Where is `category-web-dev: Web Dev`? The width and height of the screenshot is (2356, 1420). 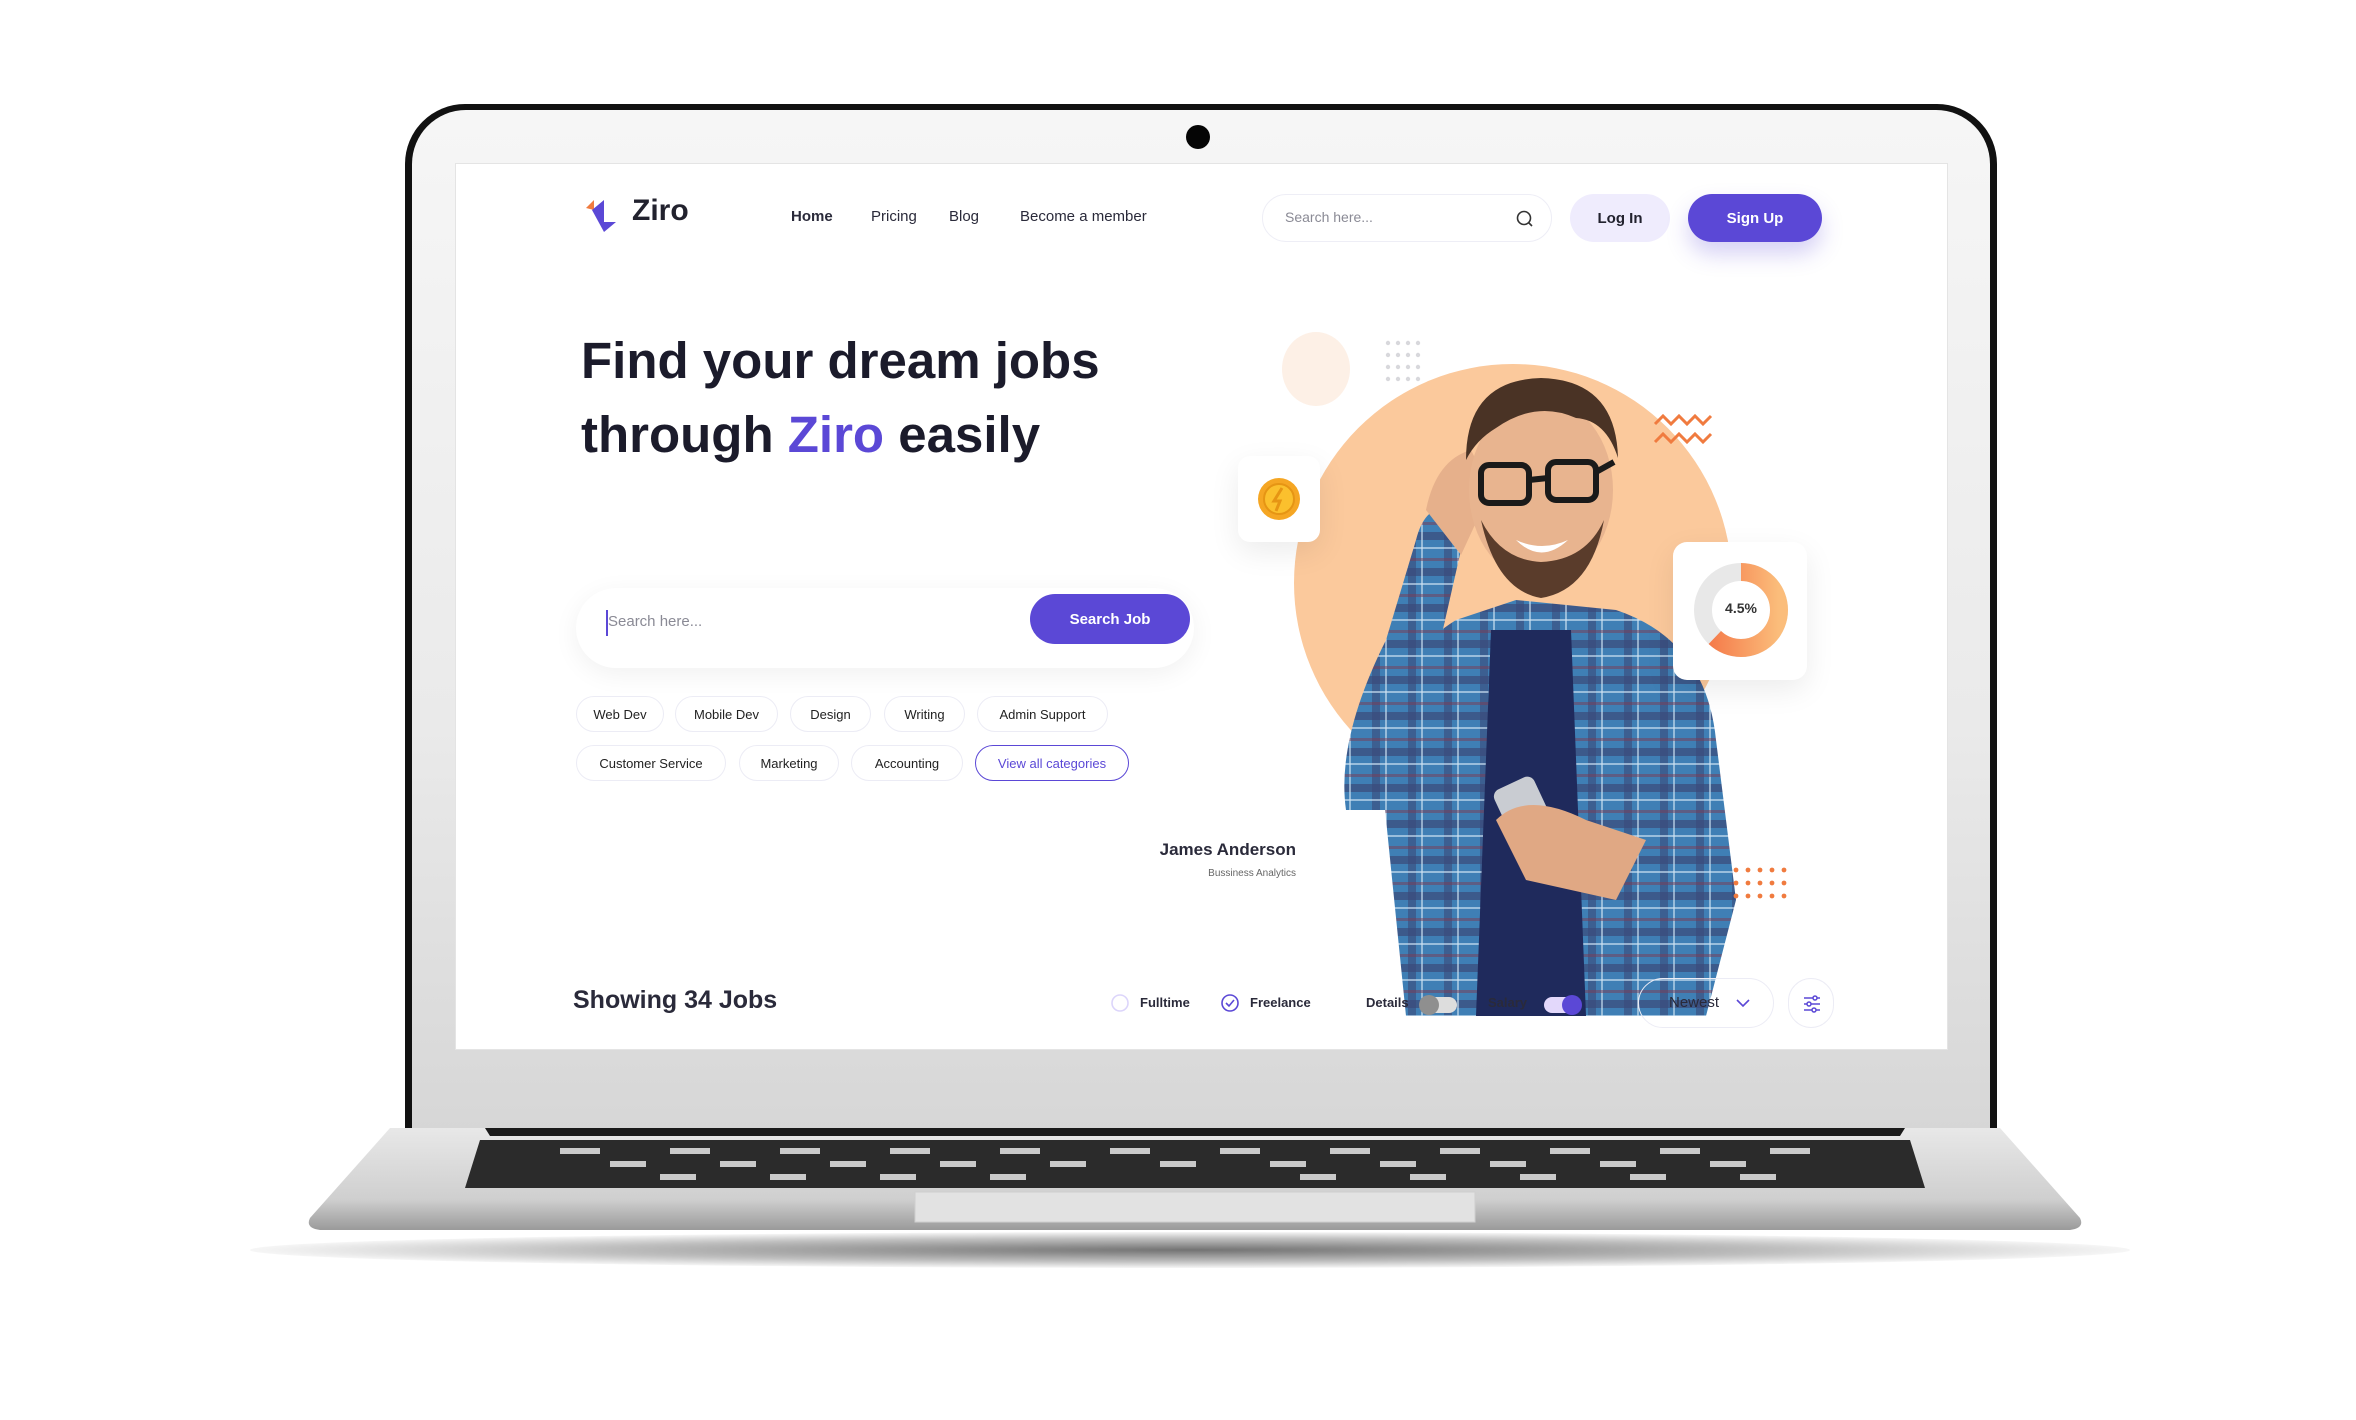 category-web-dev: Web Dev is located at coordinates (620, 714).